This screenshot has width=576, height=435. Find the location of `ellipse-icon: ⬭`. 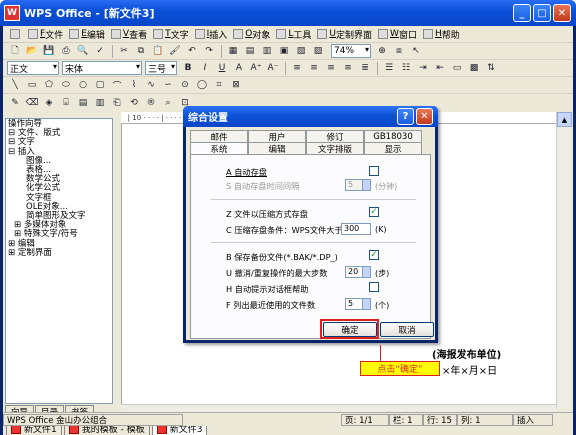

ellipse-icon: ⬭ is located at coordinates (66, 85).